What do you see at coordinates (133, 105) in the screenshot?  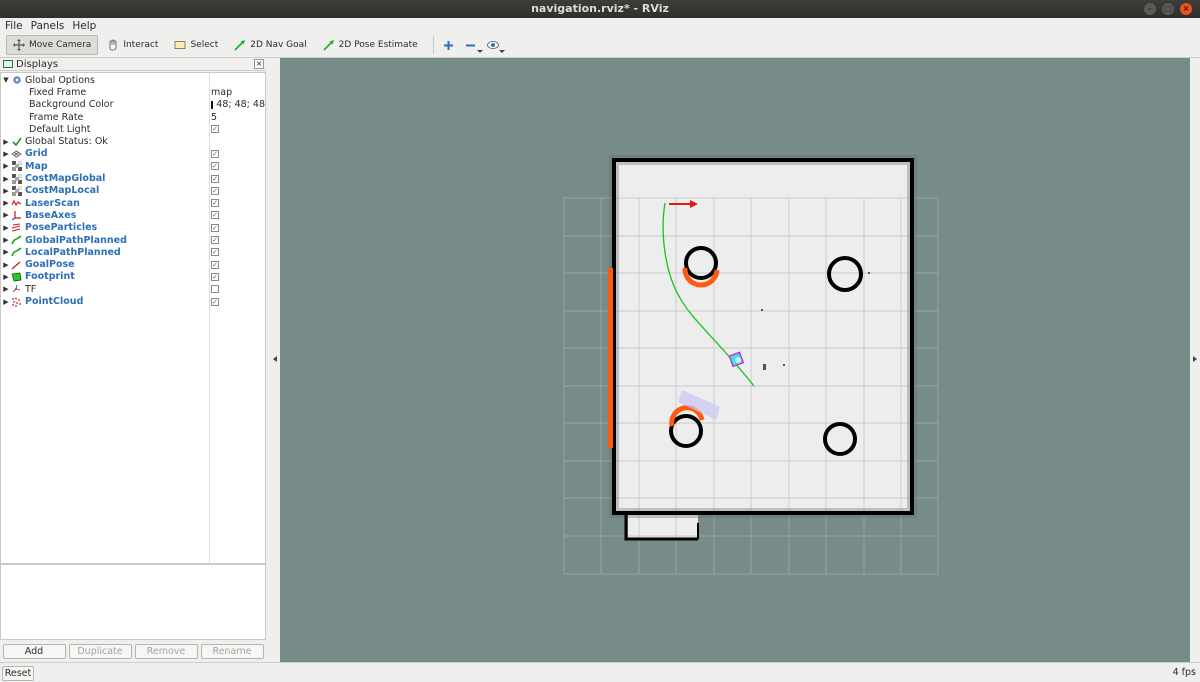 I see `display-item-background-color: Background Color 48; 48; 48` at bounding box center [133, 105].